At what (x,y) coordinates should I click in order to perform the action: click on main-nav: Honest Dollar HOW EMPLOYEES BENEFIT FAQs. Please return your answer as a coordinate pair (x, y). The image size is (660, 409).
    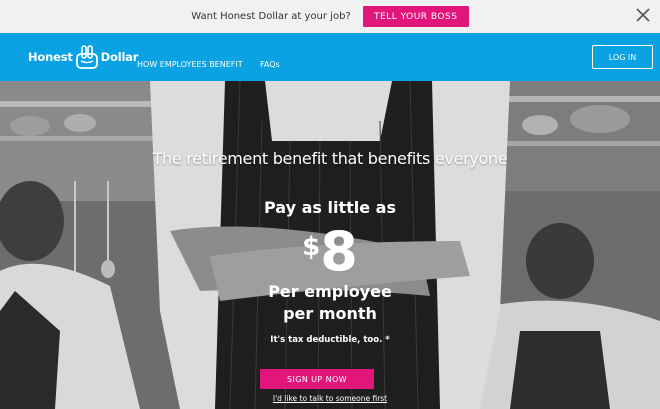
    Looking at the image, I should click on (330, 57).